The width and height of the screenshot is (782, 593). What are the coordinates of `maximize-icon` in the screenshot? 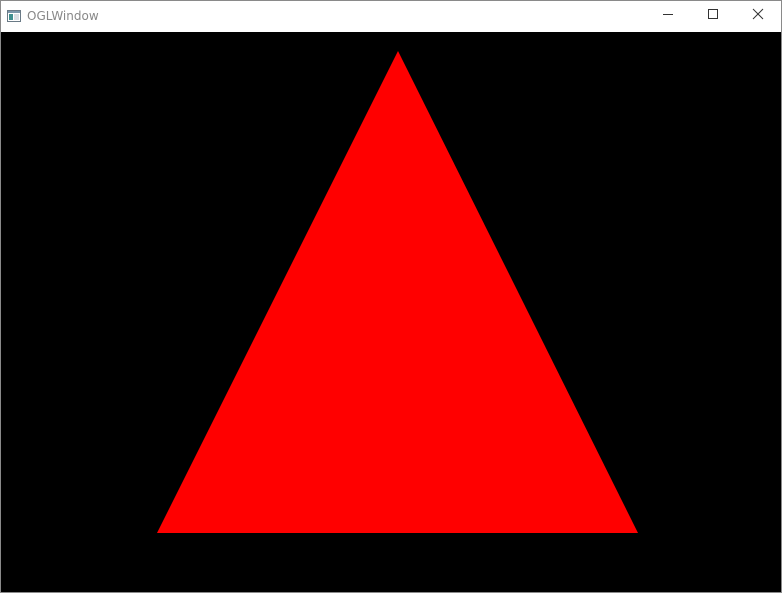 It's located at (713, 16).